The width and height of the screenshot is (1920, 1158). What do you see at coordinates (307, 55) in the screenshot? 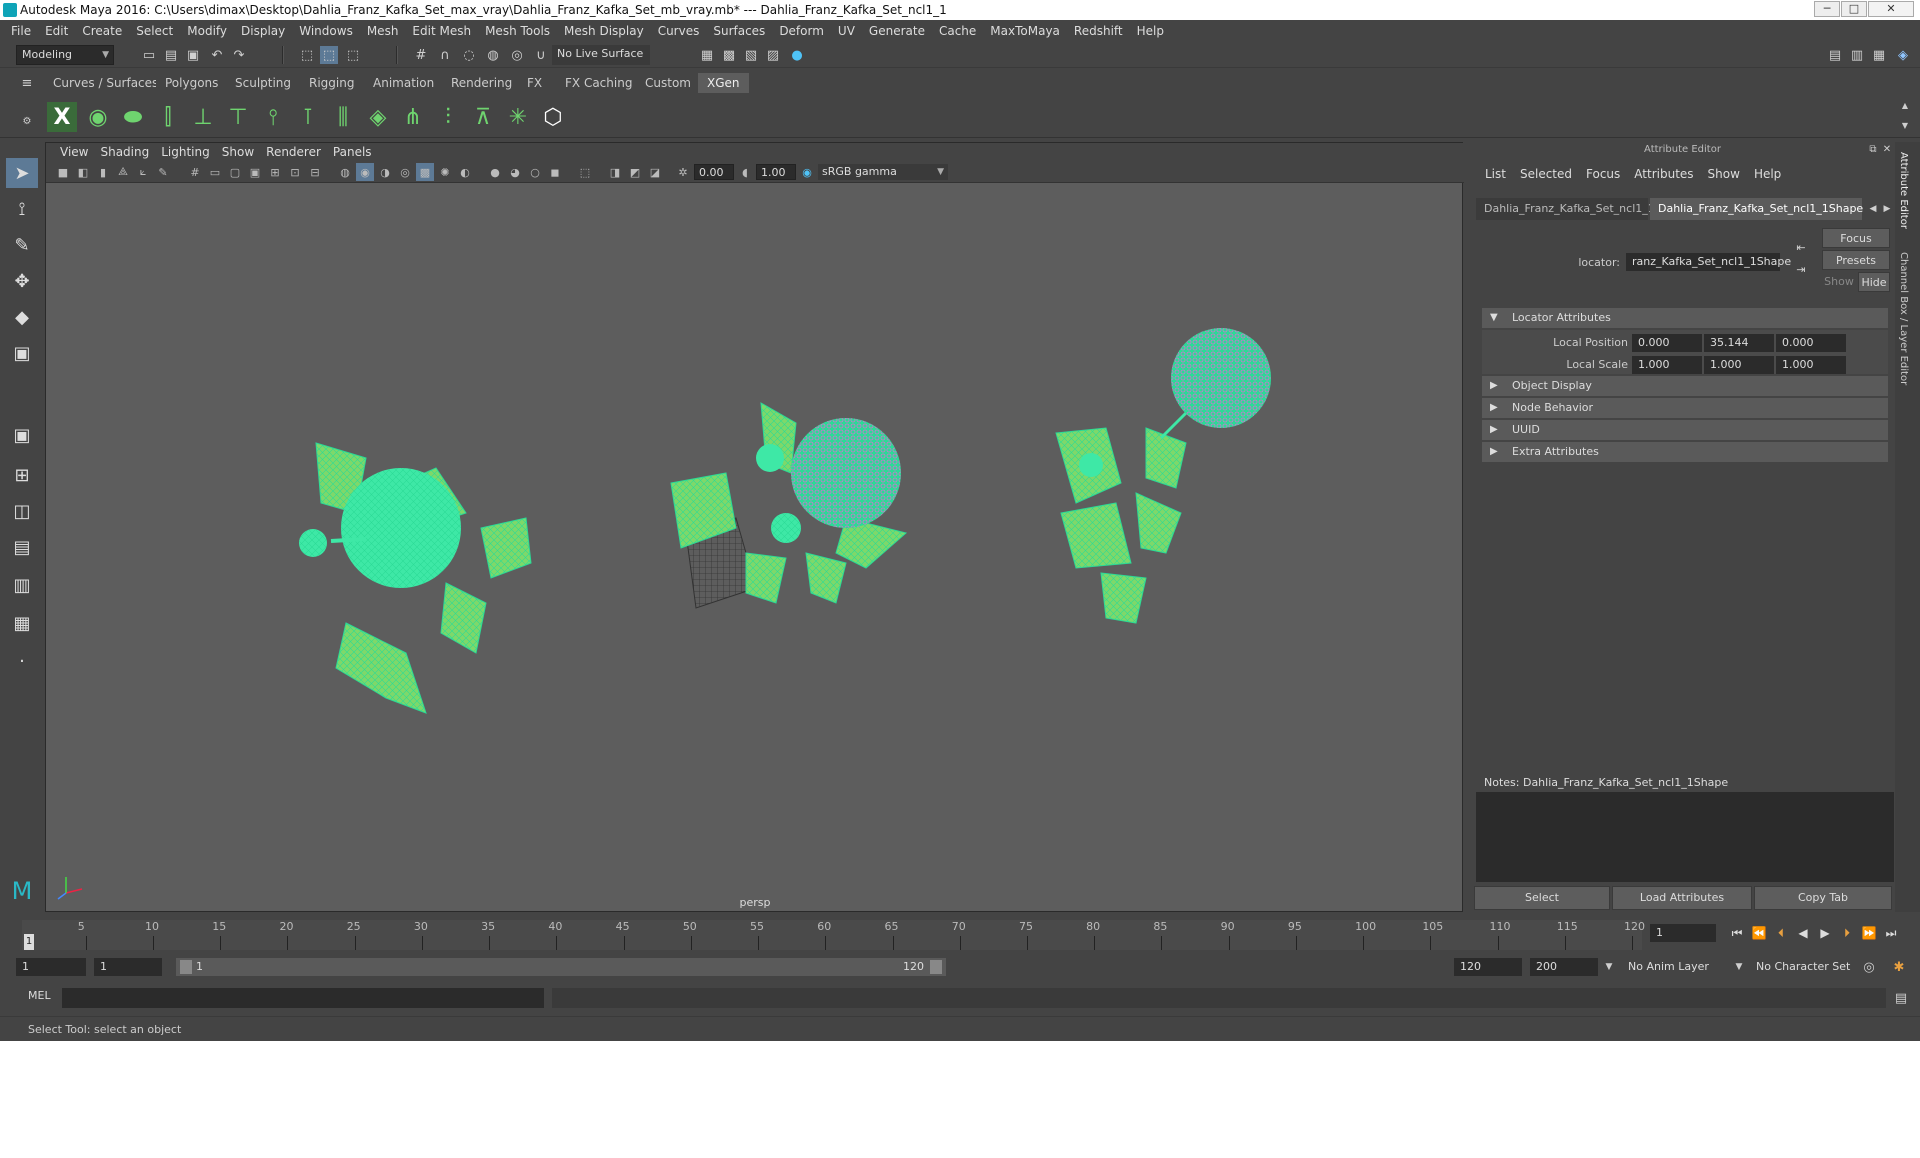
I see `select-hierarchy-icon: ⬚` at bounding box center [307, 55].